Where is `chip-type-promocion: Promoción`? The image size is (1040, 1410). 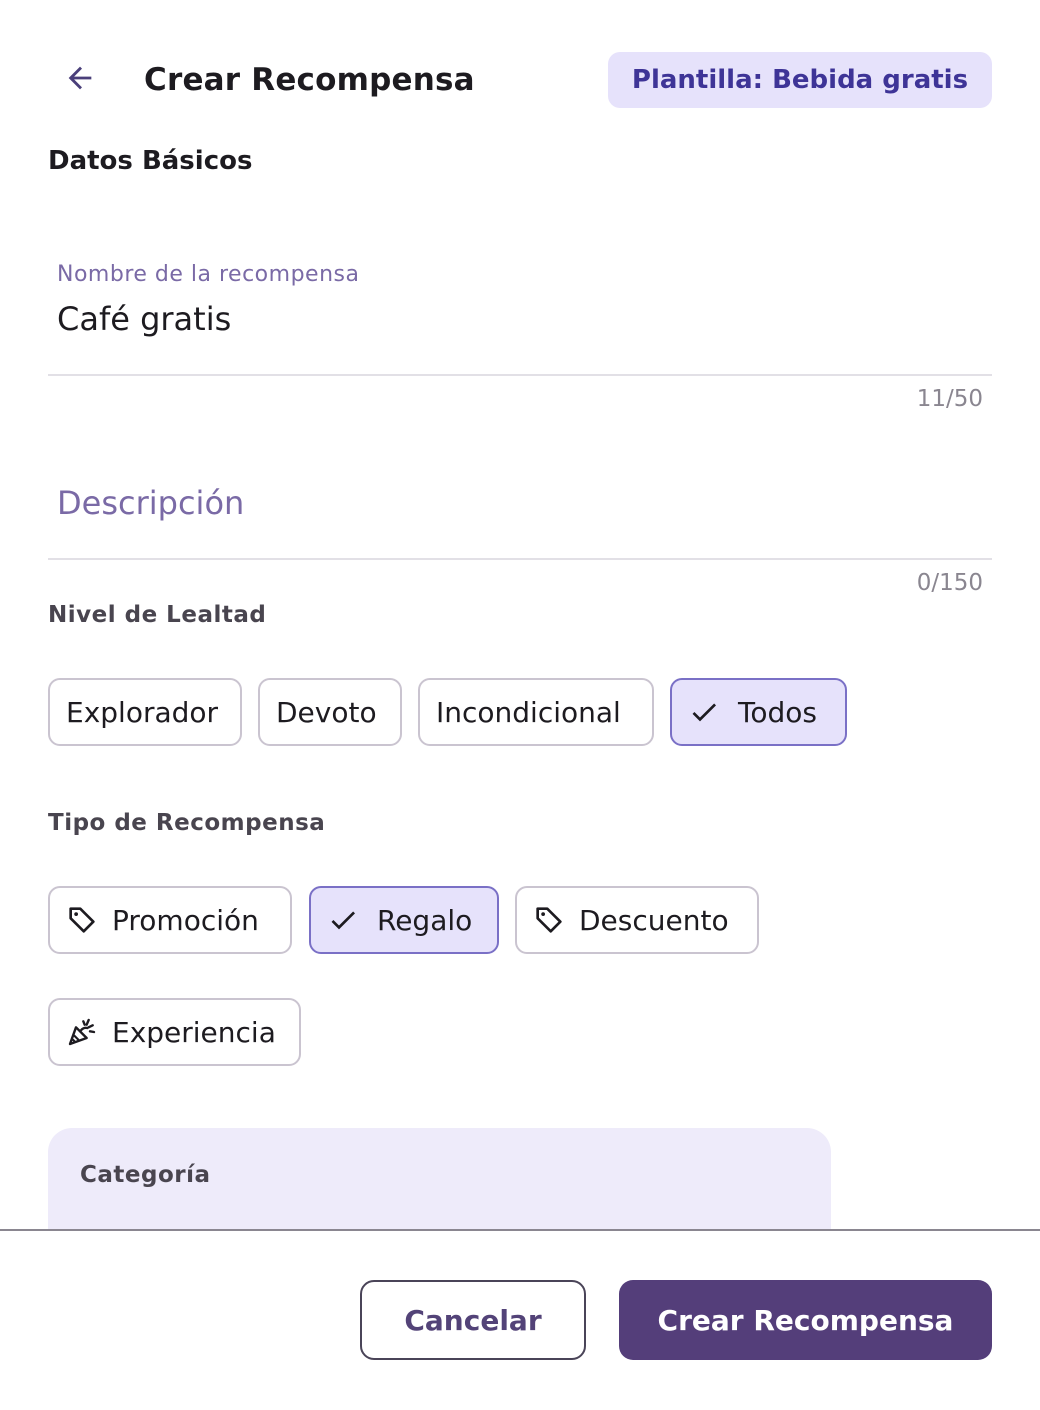 chip-type-promocion: Promoción is located at coordinates (170, 920).